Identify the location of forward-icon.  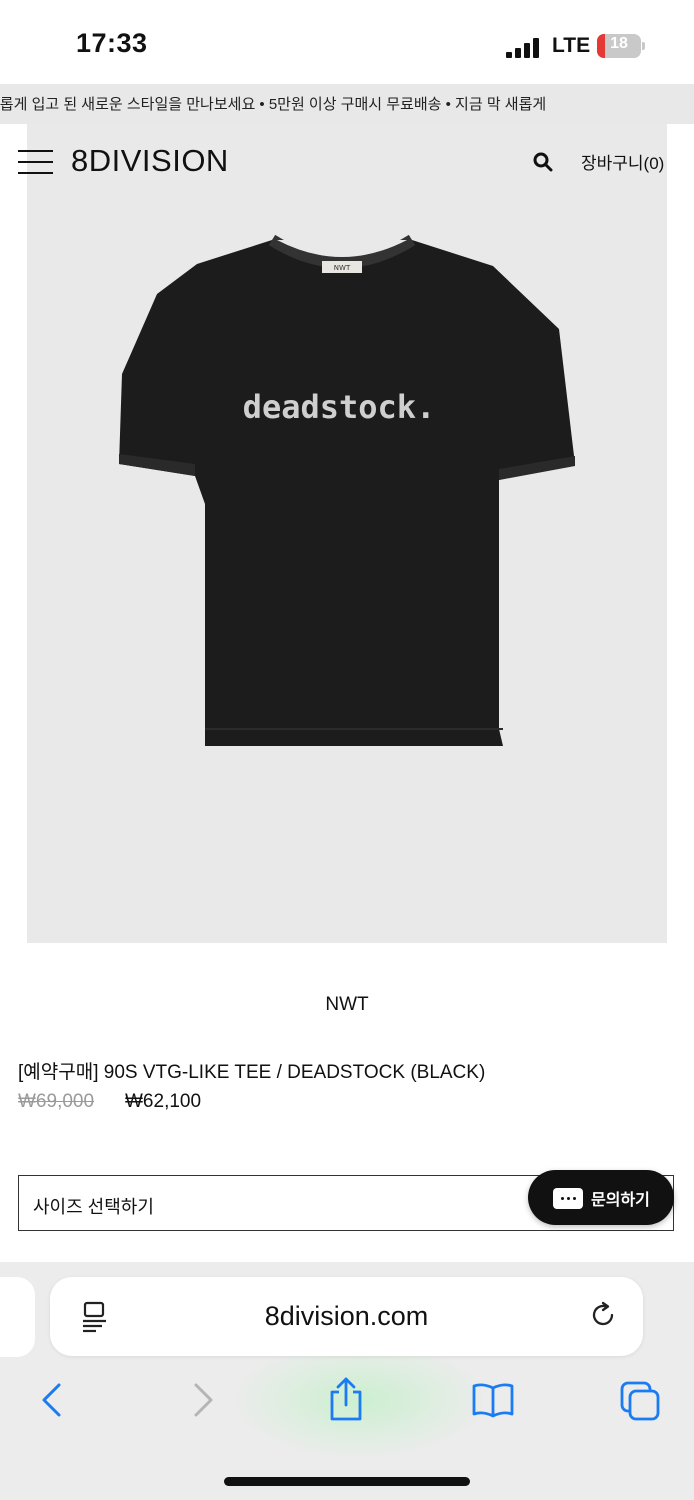
(202, 1400).